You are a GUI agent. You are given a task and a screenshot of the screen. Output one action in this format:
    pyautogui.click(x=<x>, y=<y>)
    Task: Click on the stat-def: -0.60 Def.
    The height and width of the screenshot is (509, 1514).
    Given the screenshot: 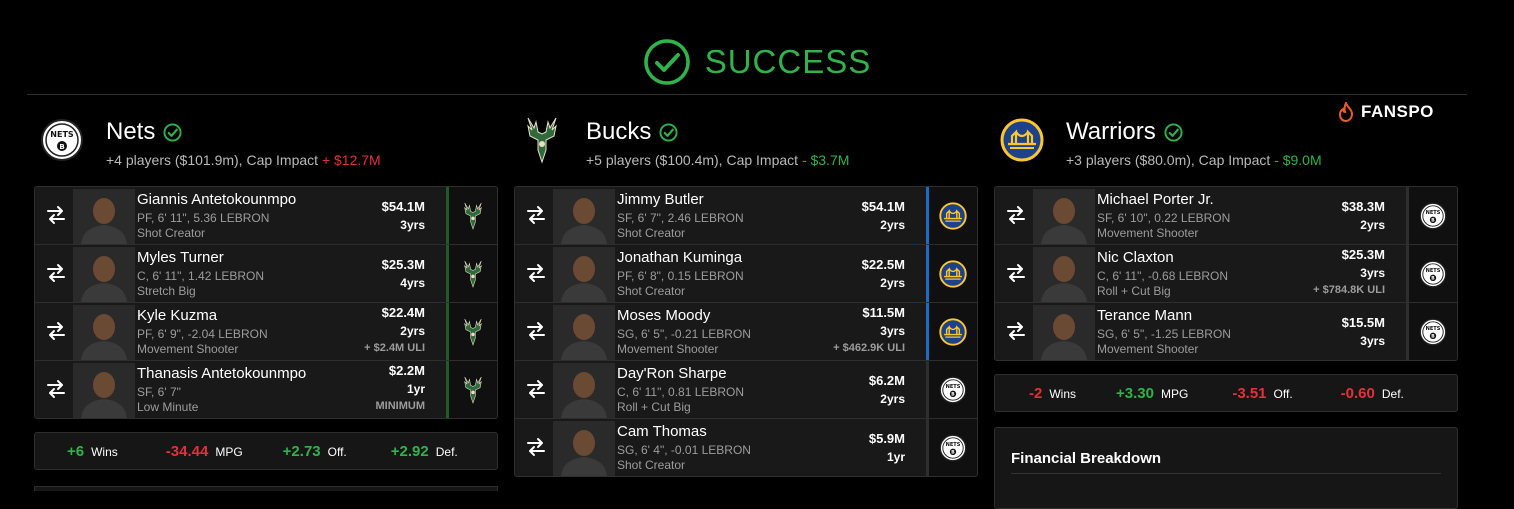 What is the action you would take?
    pyautogui.click(x=1372, y=393)
    